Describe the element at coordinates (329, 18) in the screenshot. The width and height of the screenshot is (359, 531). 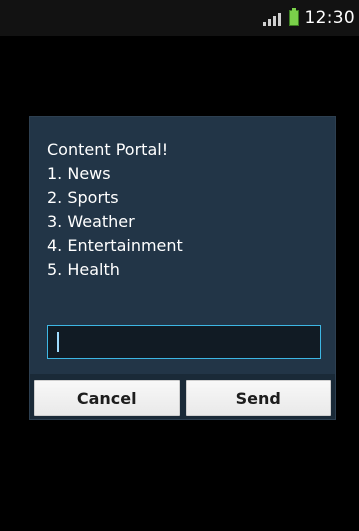
I see `status-time: 12:30` at that location.